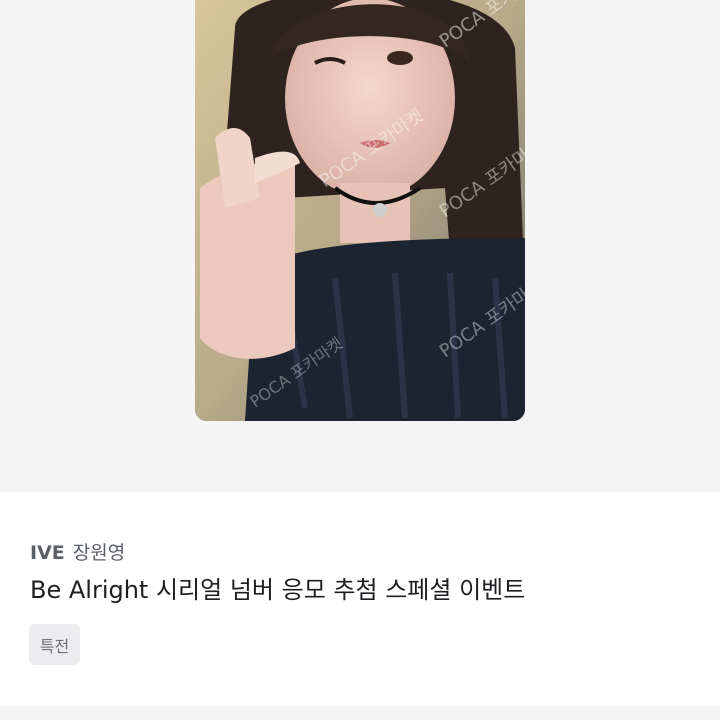  I want to click on section-divider, so click(360, 713).